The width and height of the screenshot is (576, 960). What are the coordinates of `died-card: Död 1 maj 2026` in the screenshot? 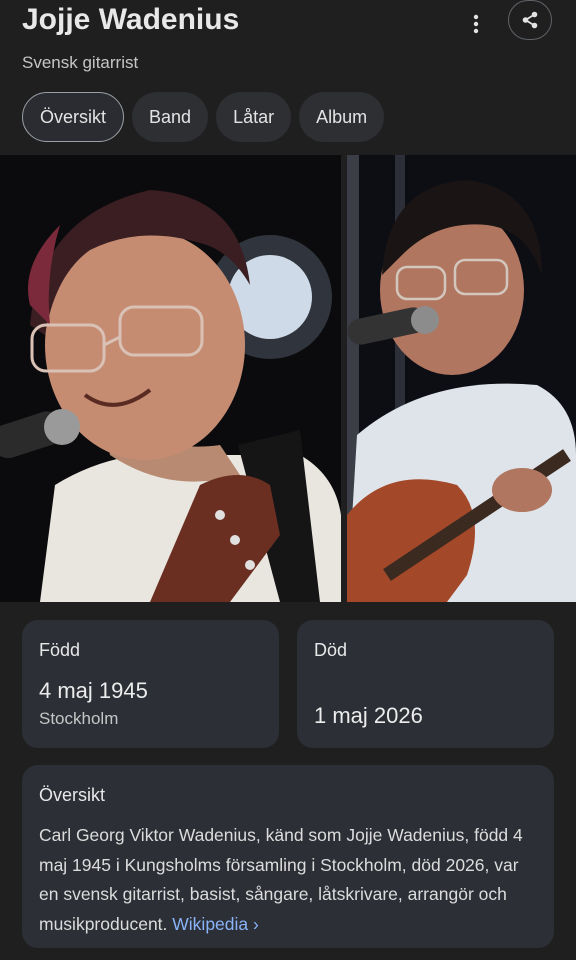 It's located at (425, 684).